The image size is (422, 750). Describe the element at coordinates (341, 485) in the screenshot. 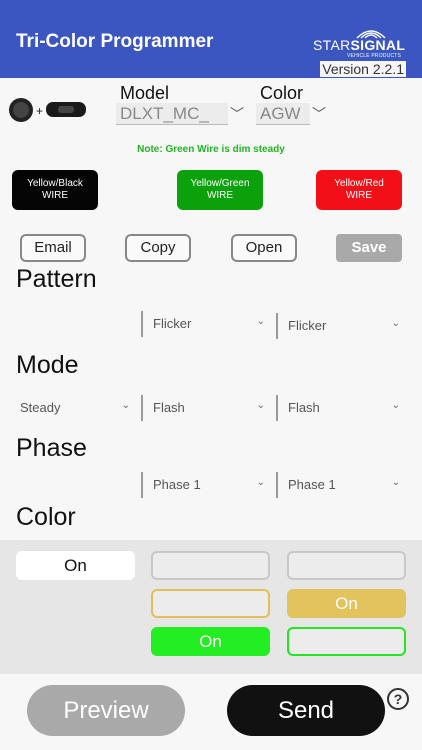

I see `phase-dropdown-3: Phase 1 ⌄` at that location.